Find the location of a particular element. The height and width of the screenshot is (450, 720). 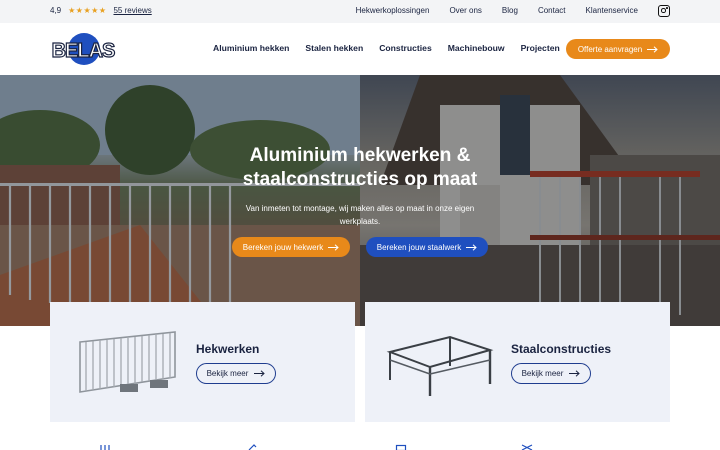

nav-machinebouw: Machinebouw is located at coordinates (476, 48).